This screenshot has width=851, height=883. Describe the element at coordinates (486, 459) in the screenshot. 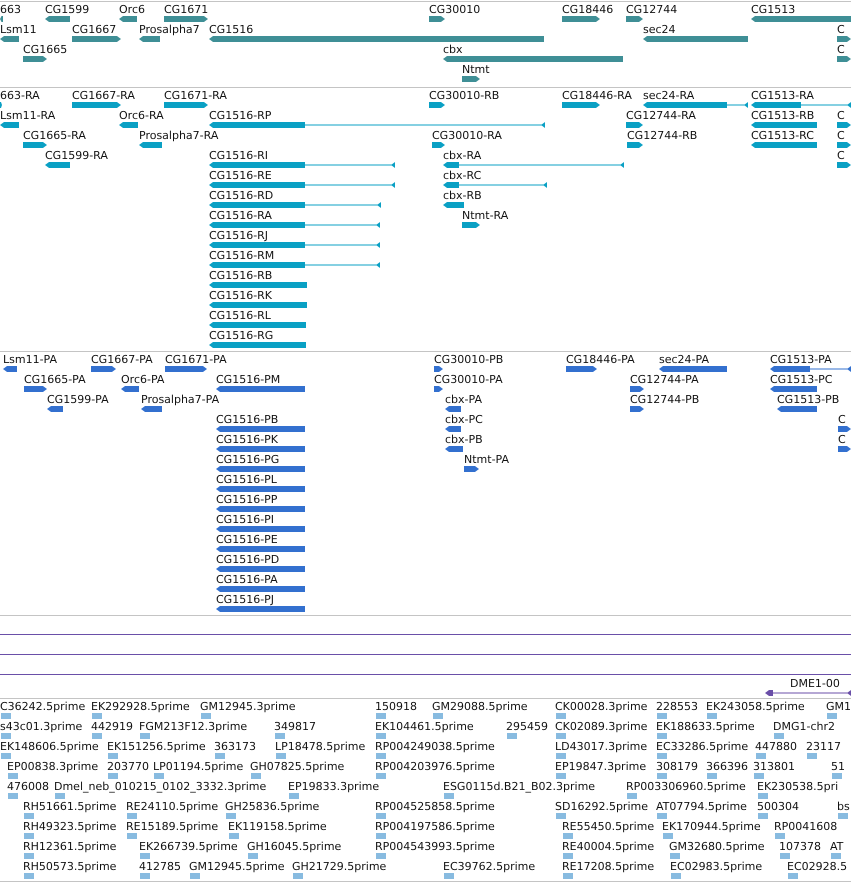

I see `protein-label: Ntmt-PA` at that location.